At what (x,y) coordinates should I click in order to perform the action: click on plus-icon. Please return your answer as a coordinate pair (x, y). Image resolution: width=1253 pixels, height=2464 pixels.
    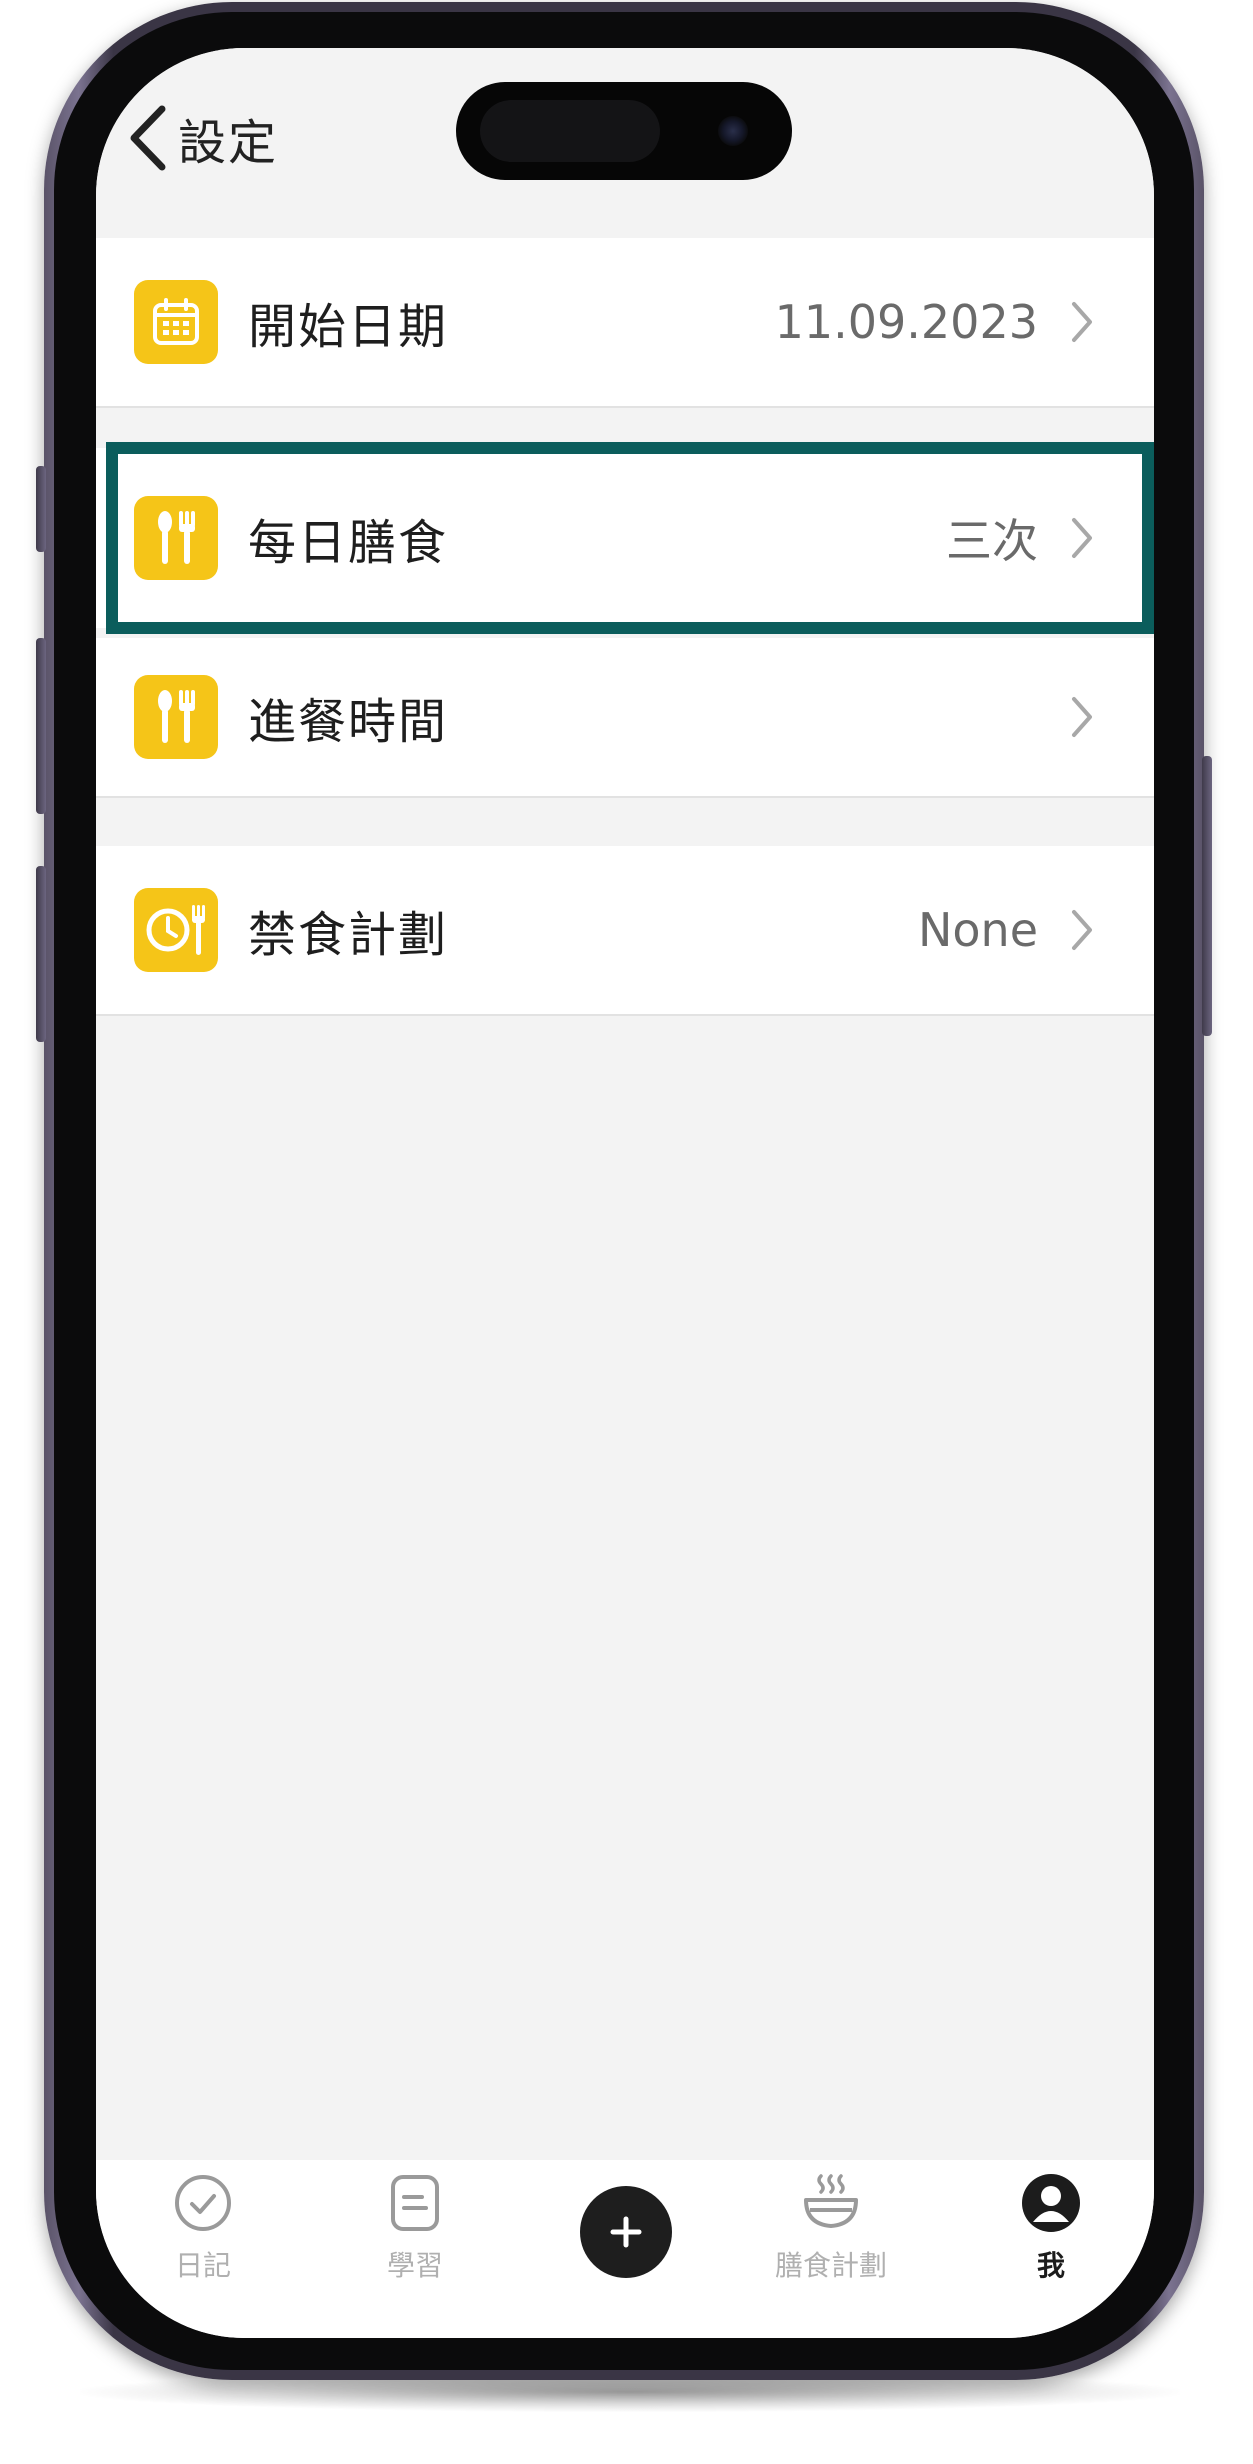
    Looking at the image, I should click on (626, 2232).